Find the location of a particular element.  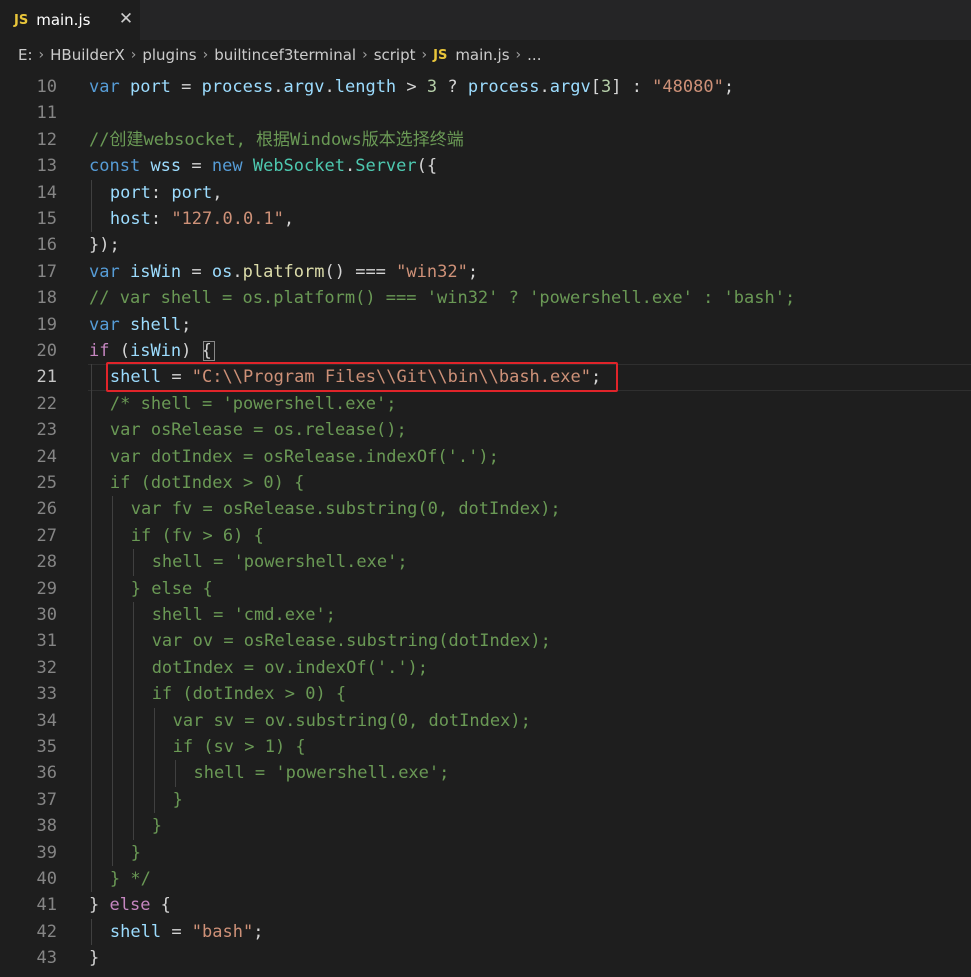

code-text: dotIndex = ov.indexOf('.'); is located at coordinates (290, 667).